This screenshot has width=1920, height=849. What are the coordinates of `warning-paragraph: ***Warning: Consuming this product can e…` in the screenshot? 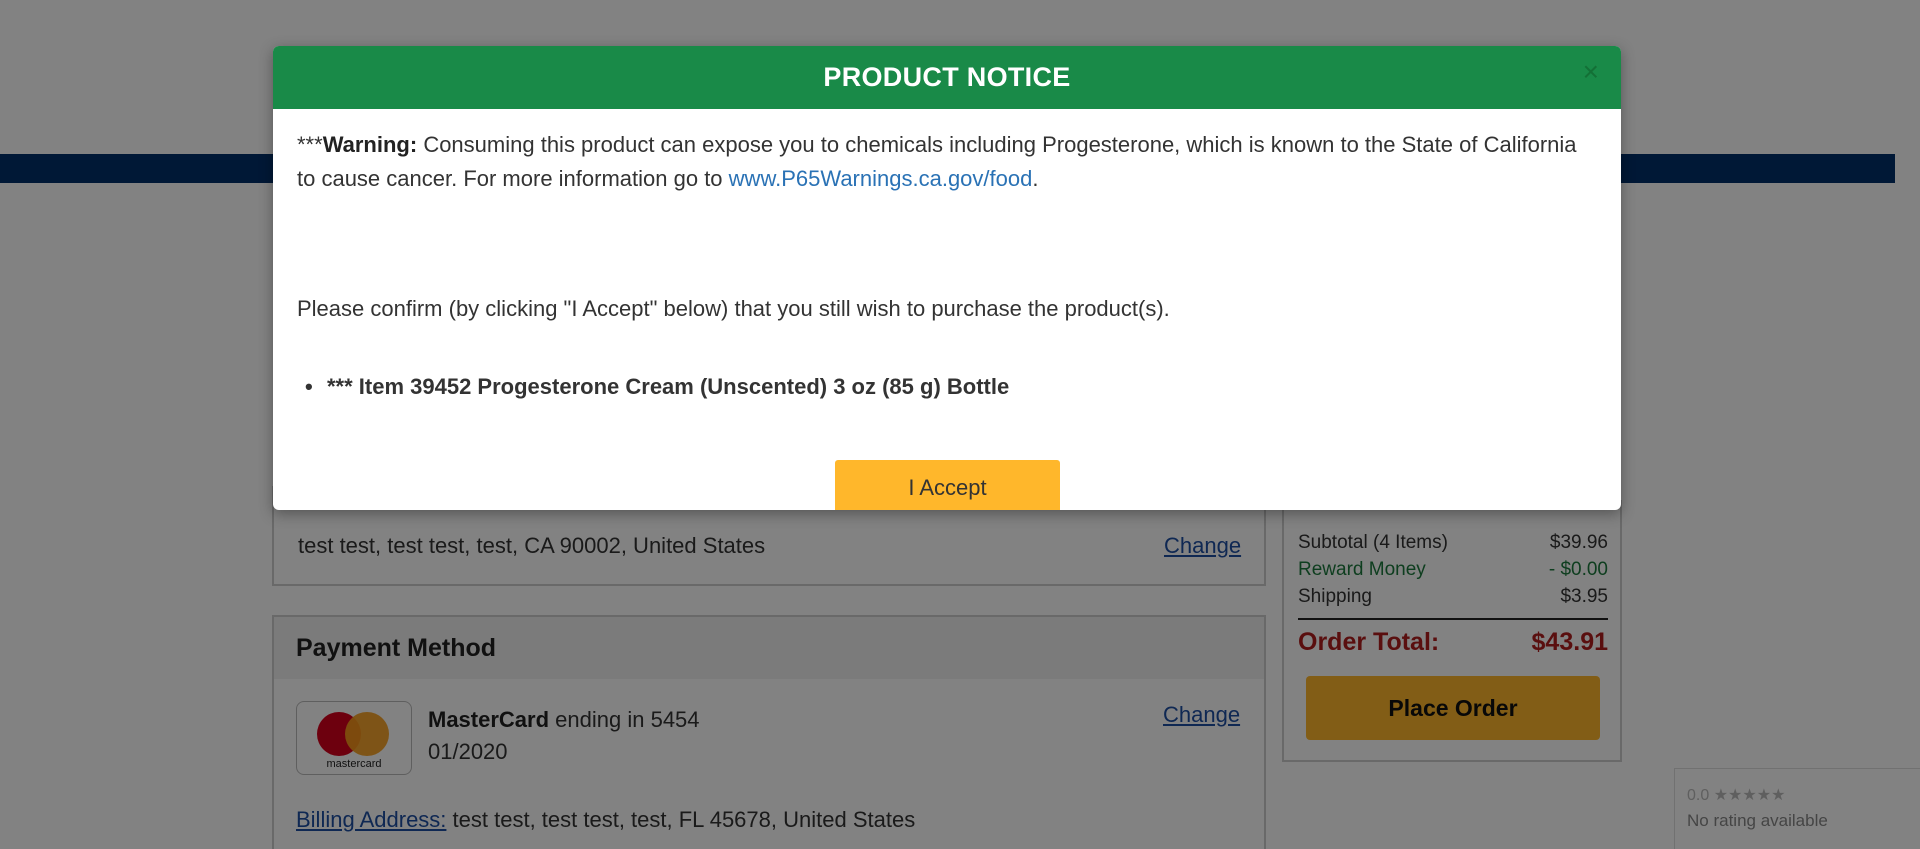 It's located at (947, 162).